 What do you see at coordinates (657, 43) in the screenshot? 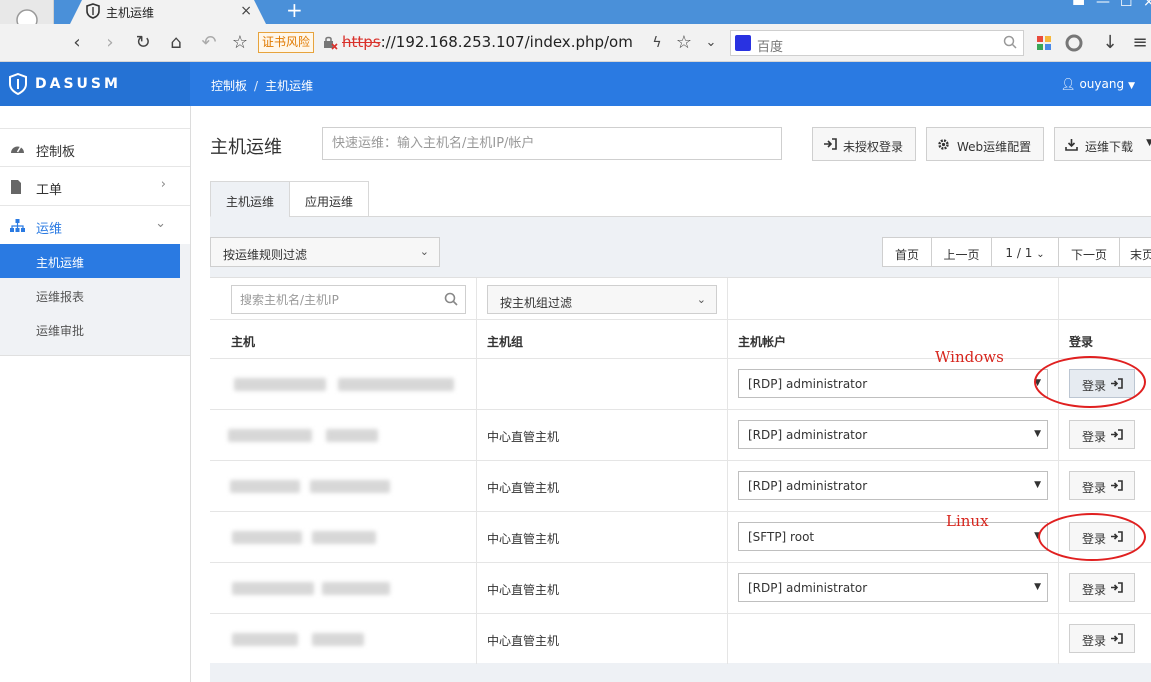
I see `flash-icon: ϟ` at bounding box center [657, 43].